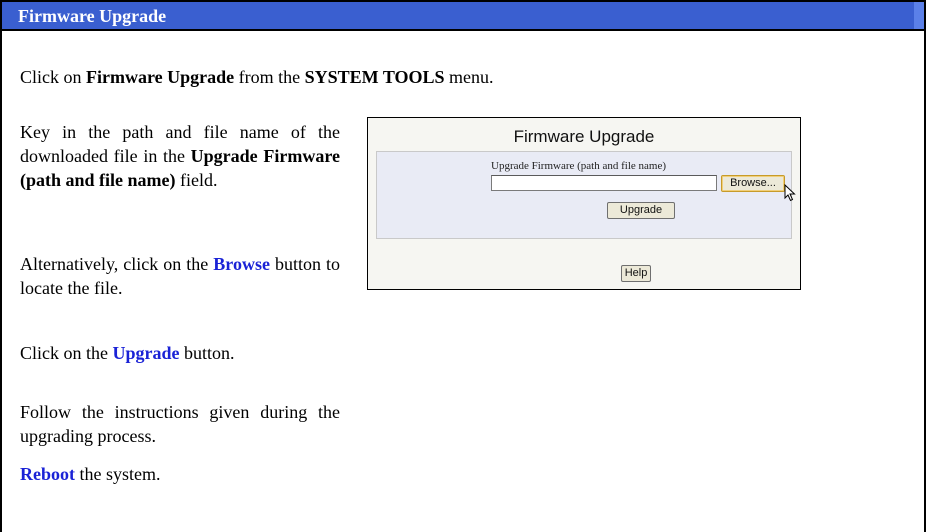 The image size is (930, 532). Describe the element at coordinates (146, 353) in the screenshot. I see `upgrade-reference: Upgrade` at that location.